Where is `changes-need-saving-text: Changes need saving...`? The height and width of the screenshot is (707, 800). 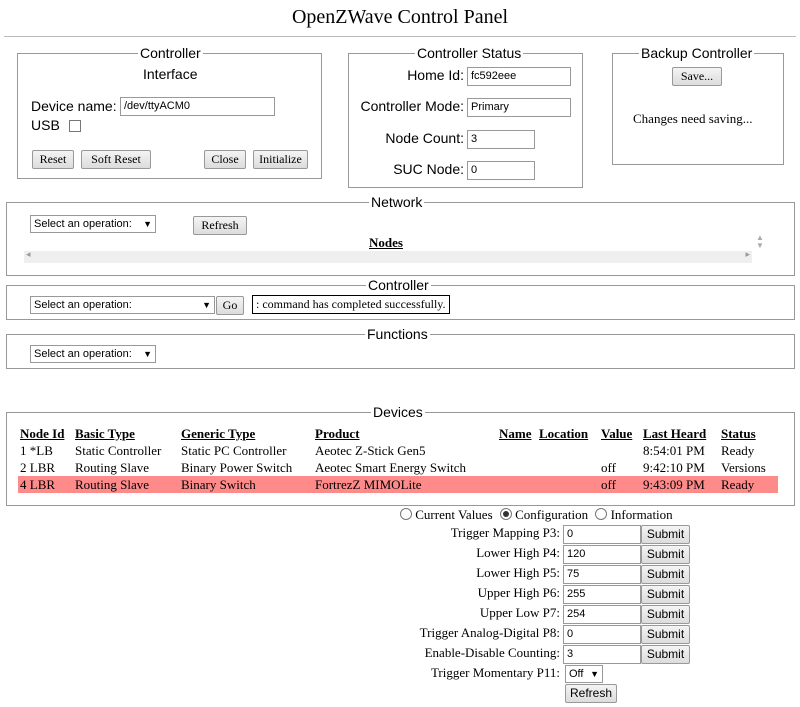
changes-need-saving-text: Changes need saving... is located at coordinates (693, 118).